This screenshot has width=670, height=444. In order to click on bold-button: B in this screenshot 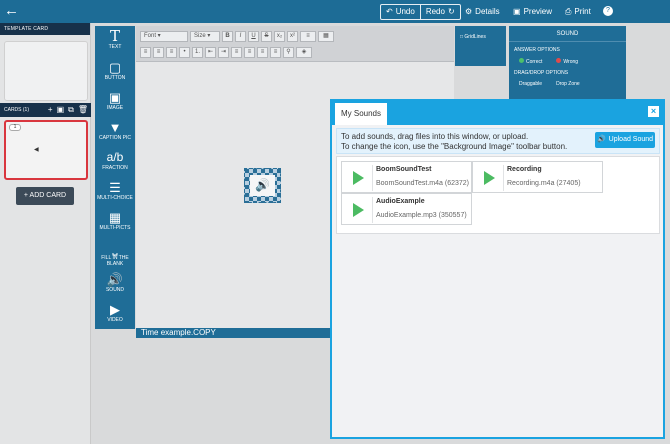, I will do `click(227, 36)`.